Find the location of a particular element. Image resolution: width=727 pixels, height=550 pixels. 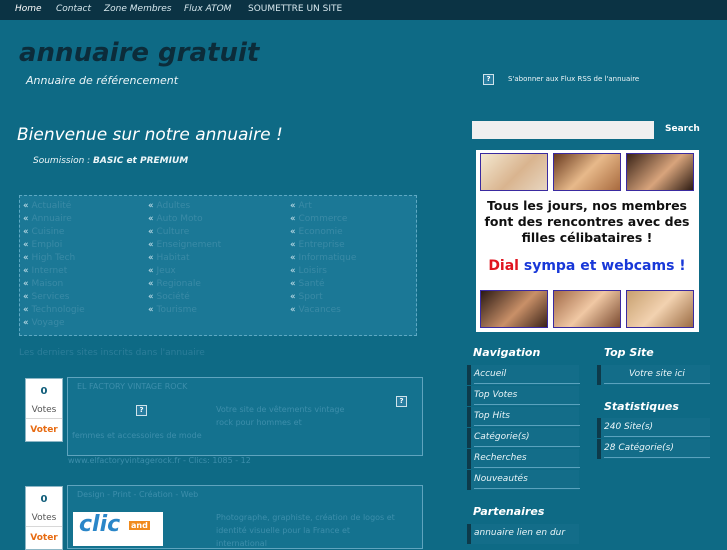

vote-count: 0 is located at coordinates (44, 499).